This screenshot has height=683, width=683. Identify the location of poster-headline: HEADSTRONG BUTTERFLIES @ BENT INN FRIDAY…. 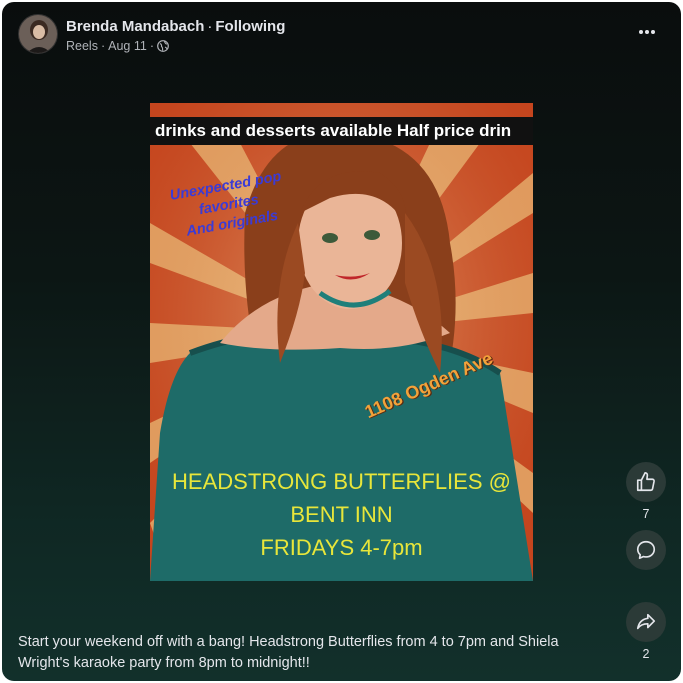
(341, 514).